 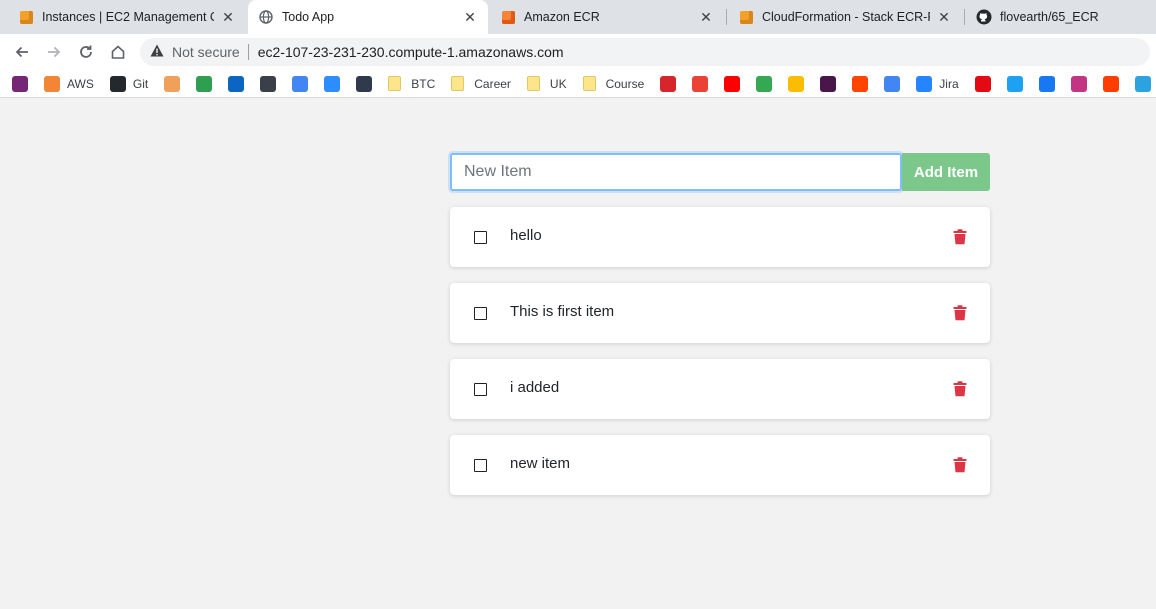 I want to click on todo-text: This is first item, so click(x=562, y=311).